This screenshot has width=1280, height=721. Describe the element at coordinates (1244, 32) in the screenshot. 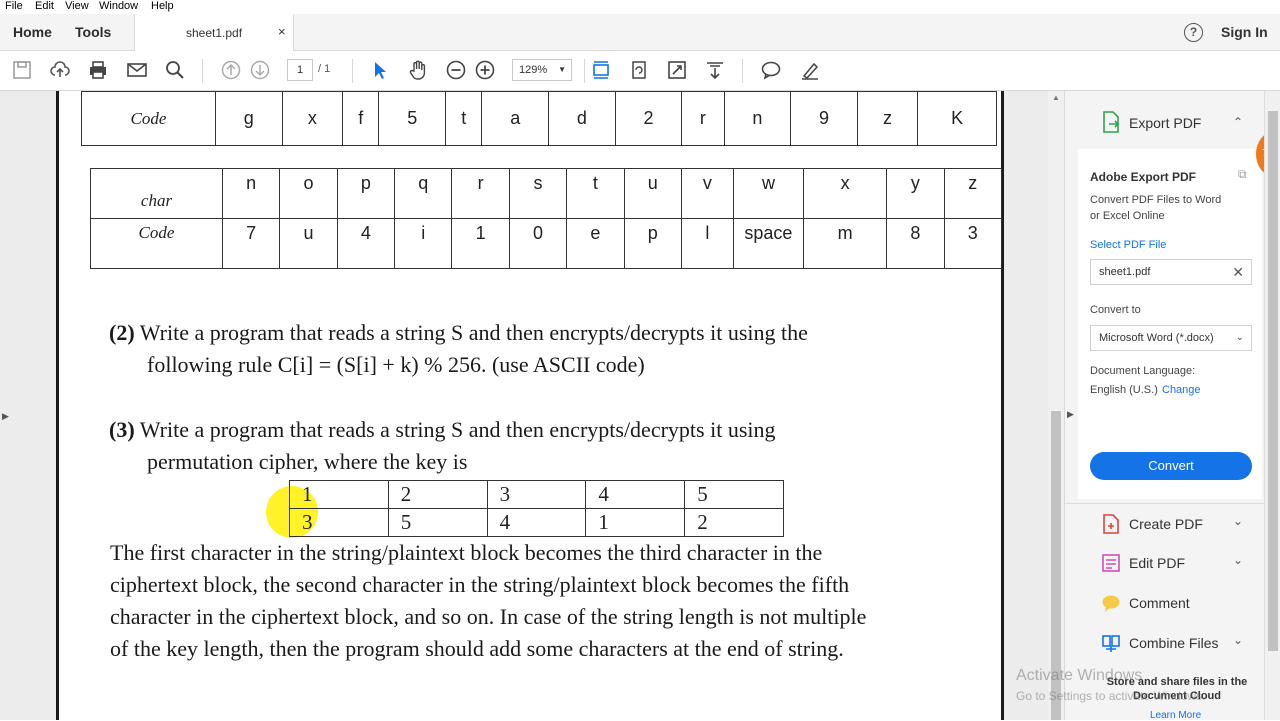

I see `sign-in-button: Sign In` at that location.